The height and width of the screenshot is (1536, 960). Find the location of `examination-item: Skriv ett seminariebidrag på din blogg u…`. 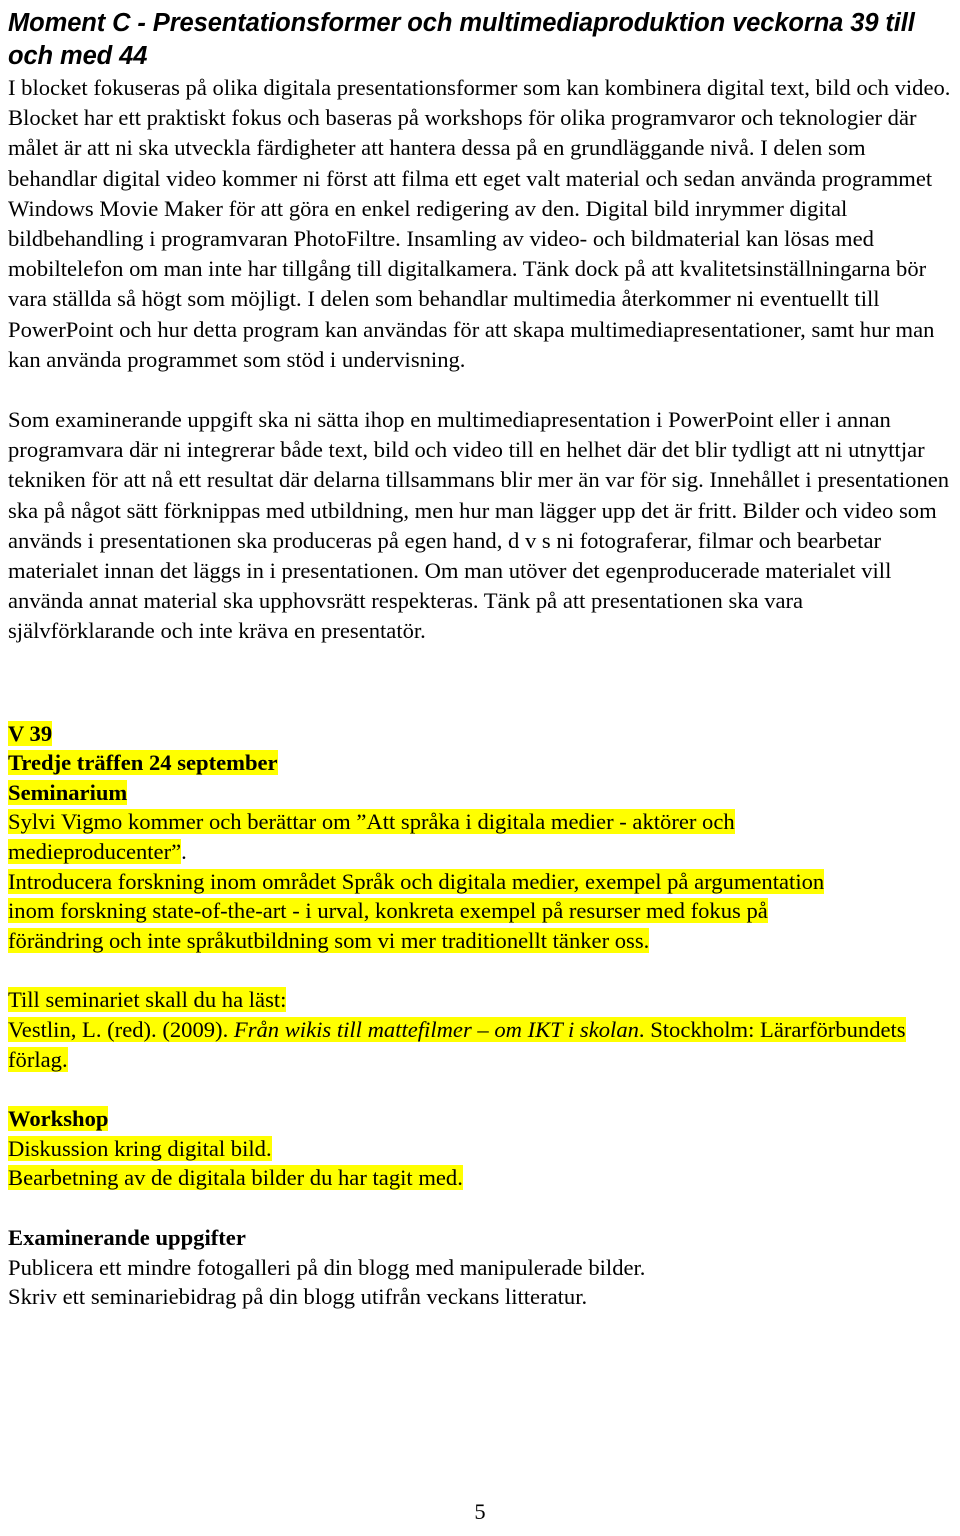

examination-item: Skriv ett seminariebidrag på din blogg u… is located at coordinates (298, 1297).